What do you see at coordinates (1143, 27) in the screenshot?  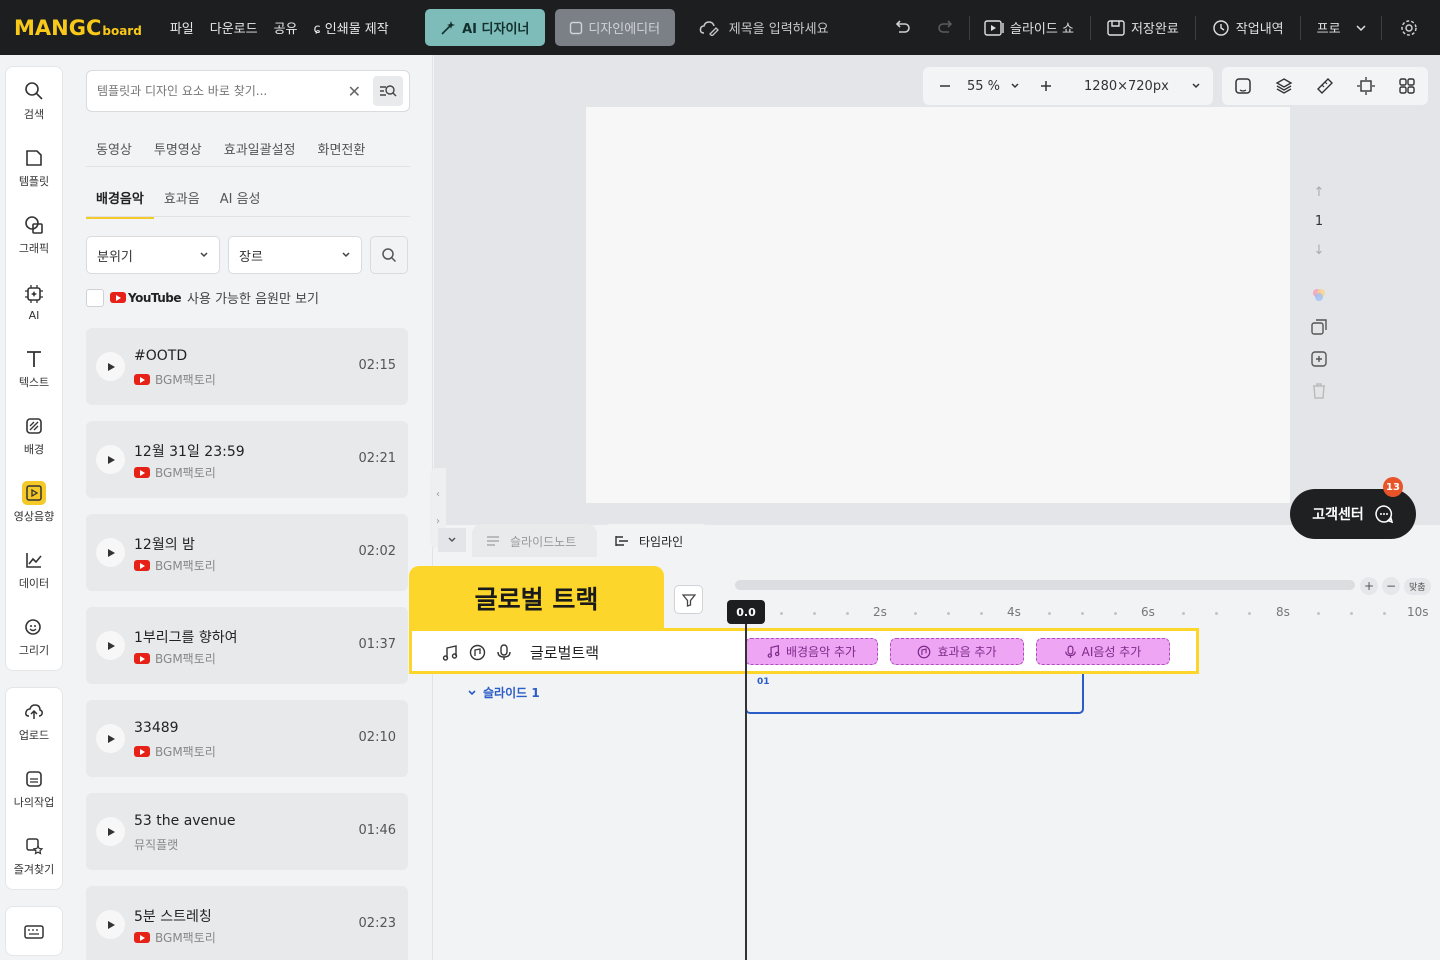 I see `save-status: 저장완료` at bounding box center [1143, 27].